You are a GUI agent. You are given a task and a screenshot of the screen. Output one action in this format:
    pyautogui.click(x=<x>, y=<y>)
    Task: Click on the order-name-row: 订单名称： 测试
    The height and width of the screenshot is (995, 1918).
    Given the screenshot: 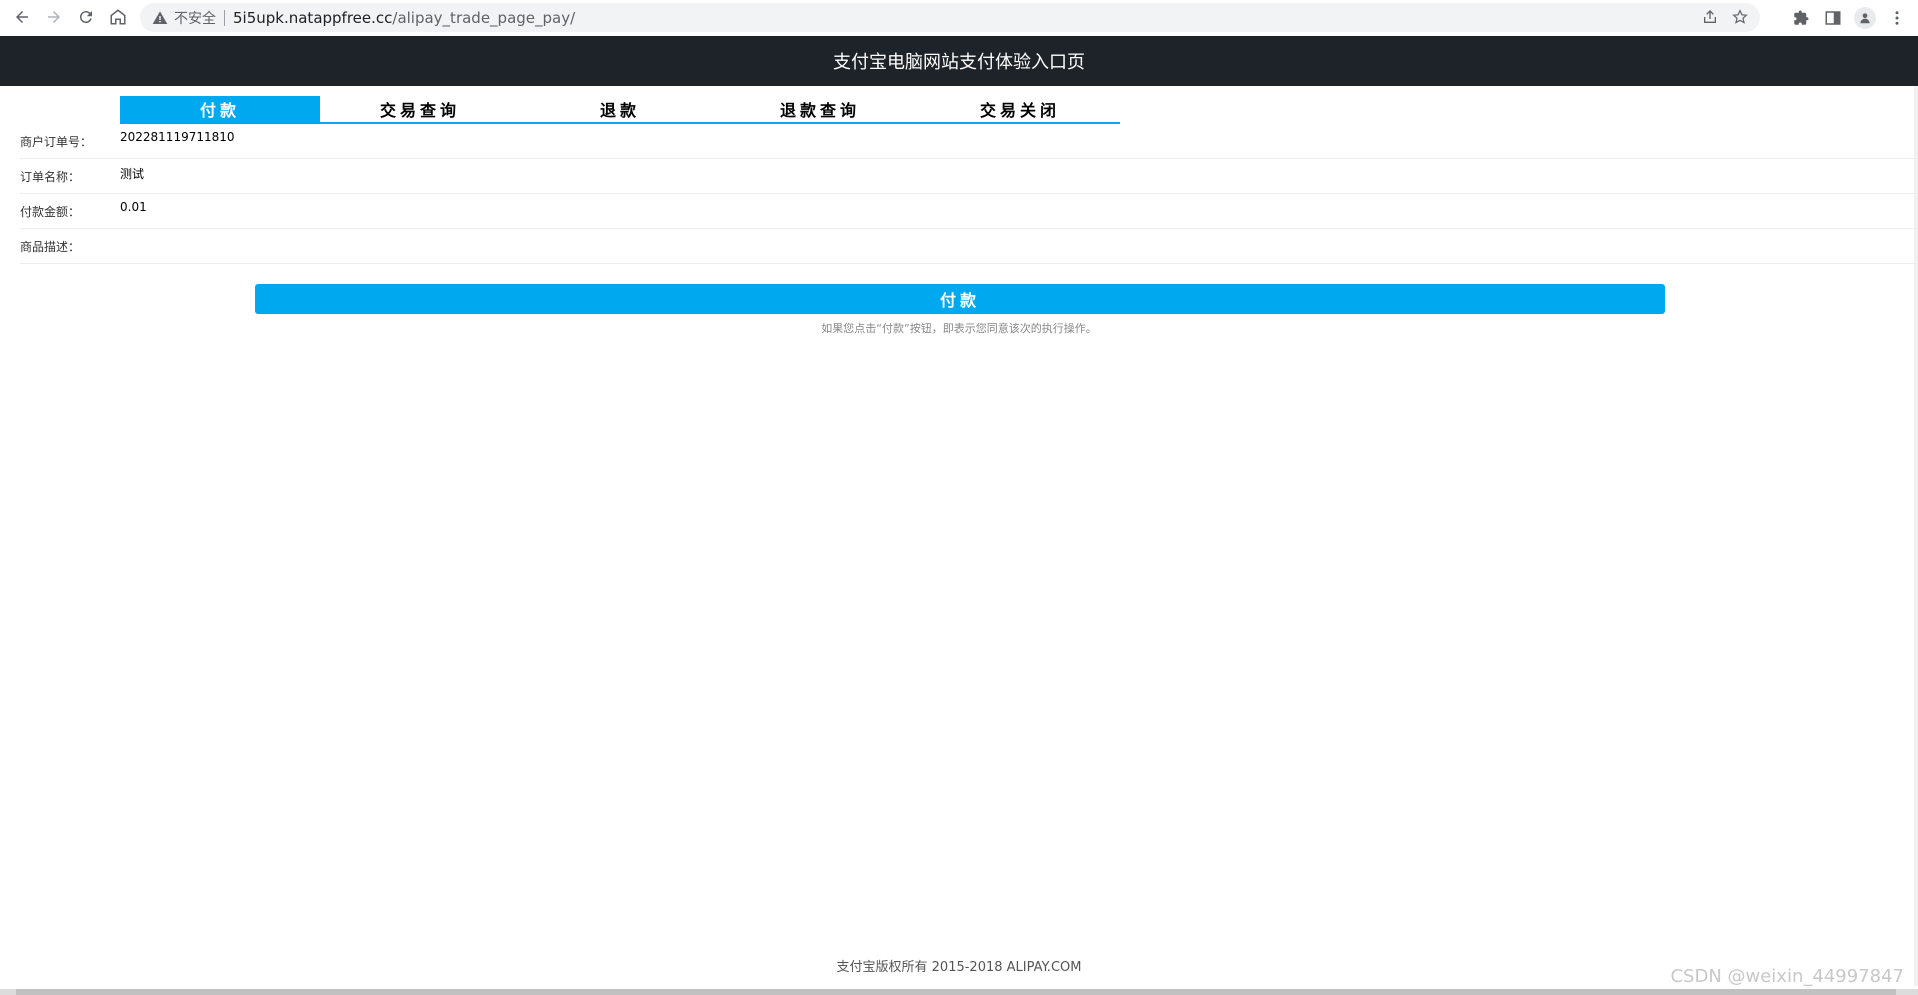 What is the action you would take?
    pyautogui.click(x=969, y=176)
    